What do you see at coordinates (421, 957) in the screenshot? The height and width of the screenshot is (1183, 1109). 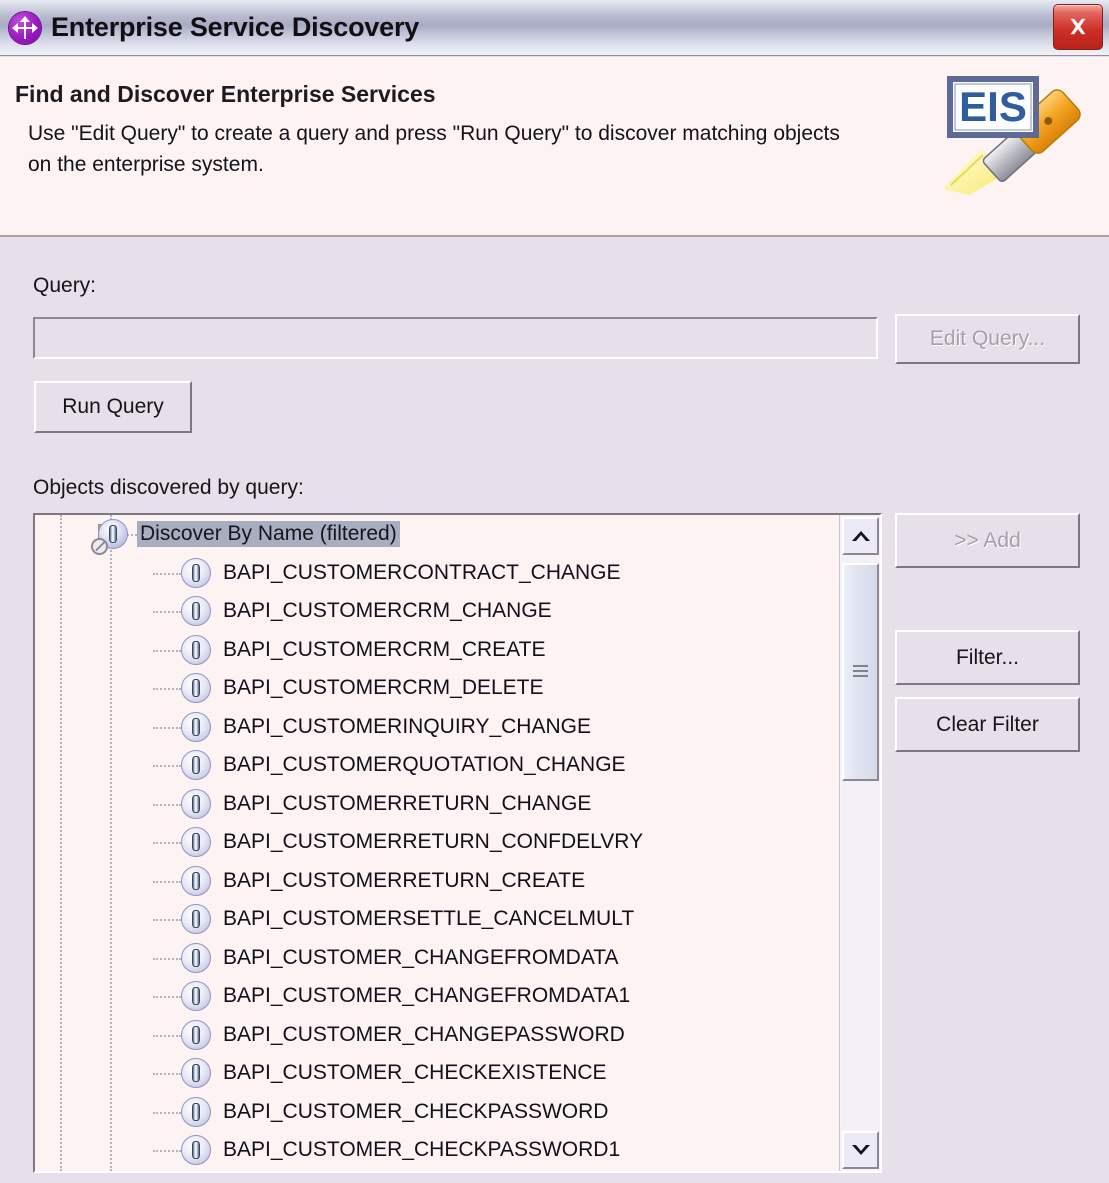 I see `tree-item-label: BAPI_CUSTOMER_CHANGEFROMDATA` at bounding box center [421, 957].